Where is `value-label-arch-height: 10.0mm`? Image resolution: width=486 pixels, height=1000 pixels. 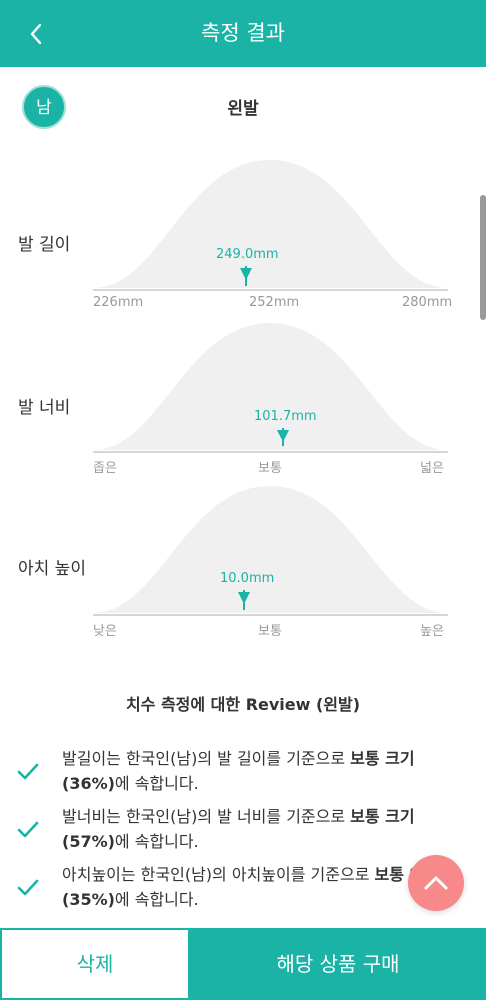 value-label-arch-height: 10.0mm is located at coordinates (247, 578).